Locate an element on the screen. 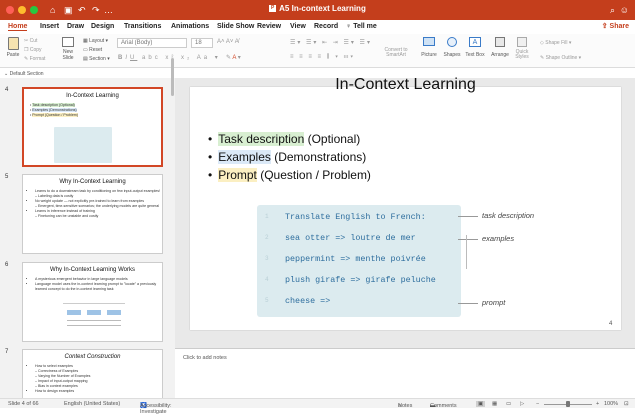  arrange-button: Arrange is located at coordinates (500, 47).